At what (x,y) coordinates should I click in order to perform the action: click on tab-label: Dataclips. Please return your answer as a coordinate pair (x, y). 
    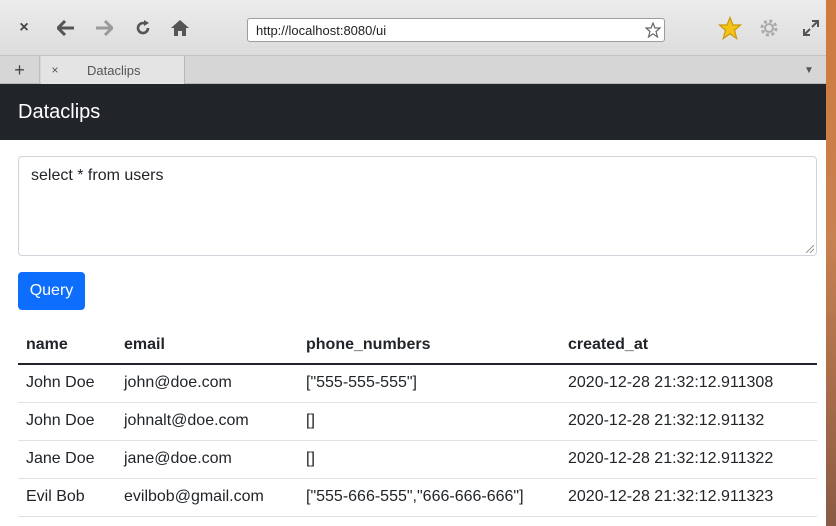
    Looking at the image, I should click on (114, 70).